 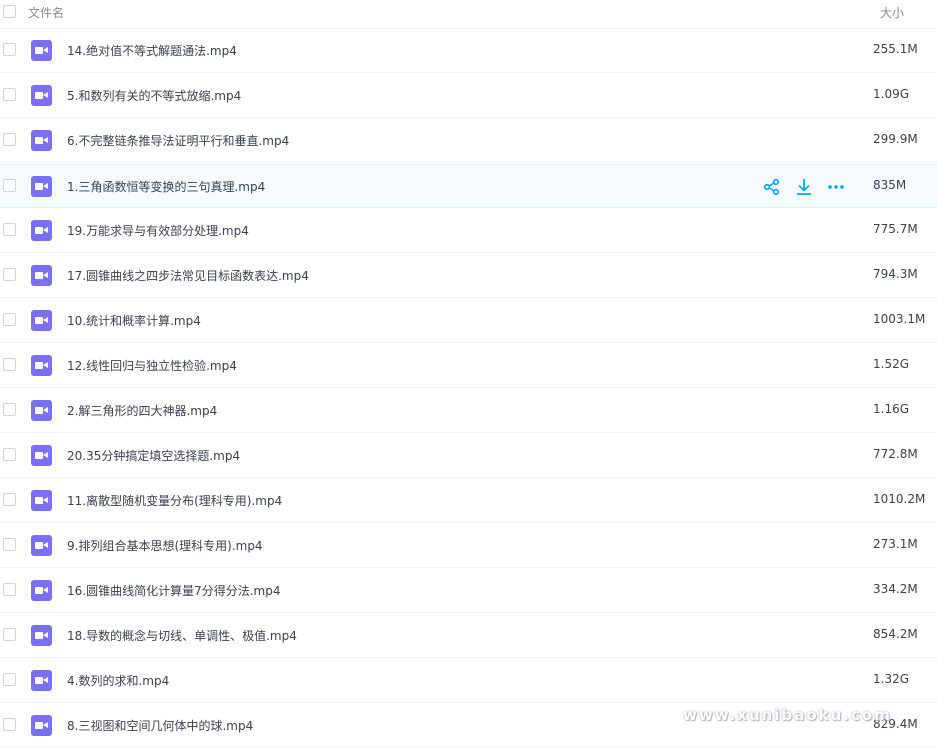 I want to click on file-name: 4.数列的求和.mp4, so click(x=118, y=680).